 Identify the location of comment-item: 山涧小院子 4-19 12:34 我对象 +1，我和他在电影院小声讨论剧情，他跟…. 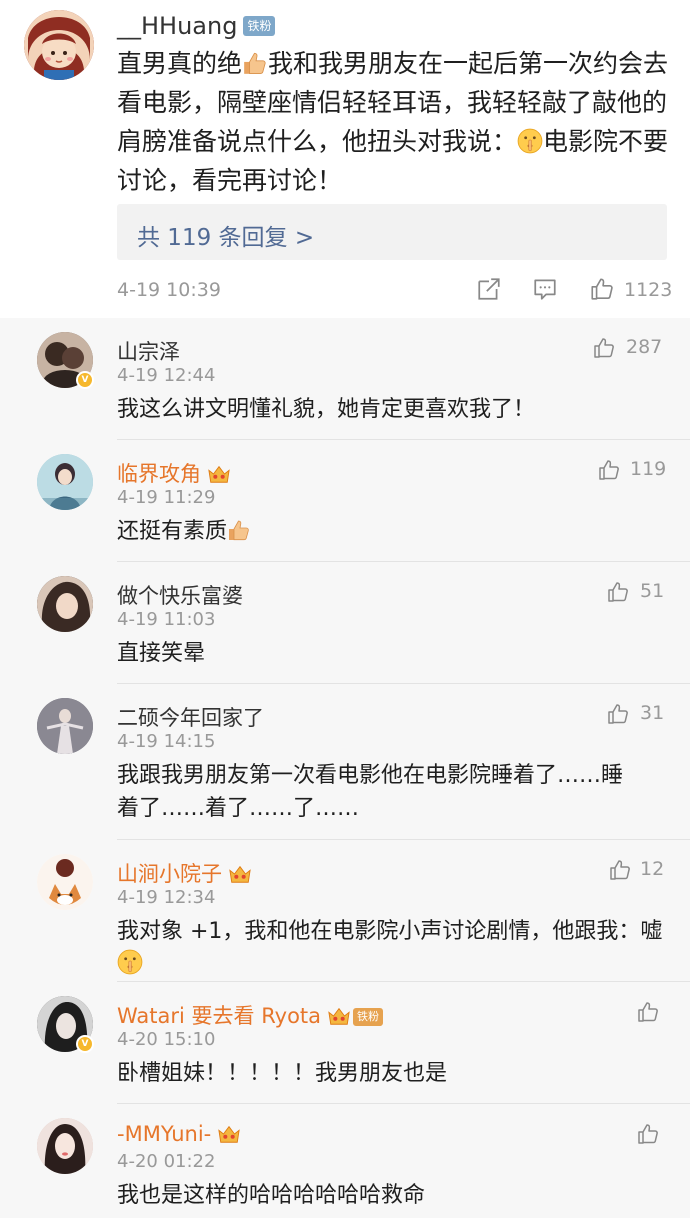
(345, 911).